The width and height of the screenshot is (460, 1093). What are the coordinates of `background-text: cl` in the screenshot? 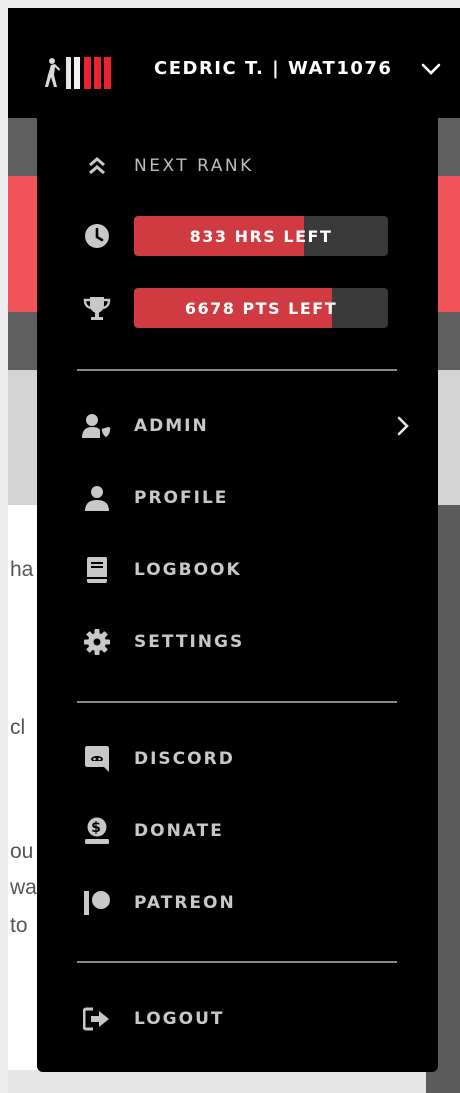 It's located at (18, 727).